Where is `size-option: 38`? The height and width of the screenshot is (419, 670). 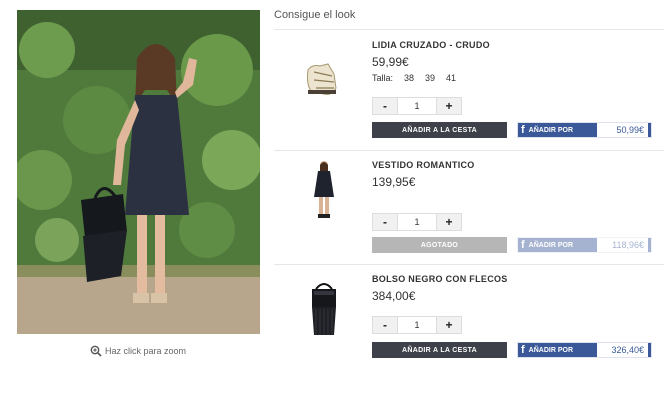
size-option: 38 is located at coordinates (409, 78).